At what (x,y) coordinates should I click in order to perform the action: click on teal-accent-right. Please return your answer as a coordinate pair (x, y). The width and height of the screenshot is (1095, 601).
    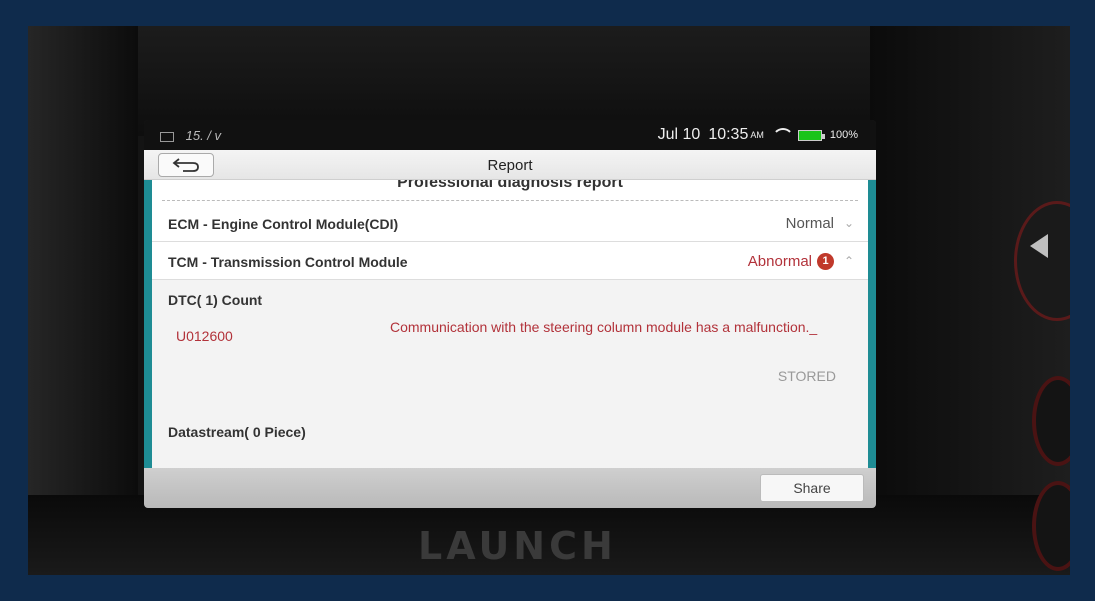
    Looking at the image, I should click on (872, 330).